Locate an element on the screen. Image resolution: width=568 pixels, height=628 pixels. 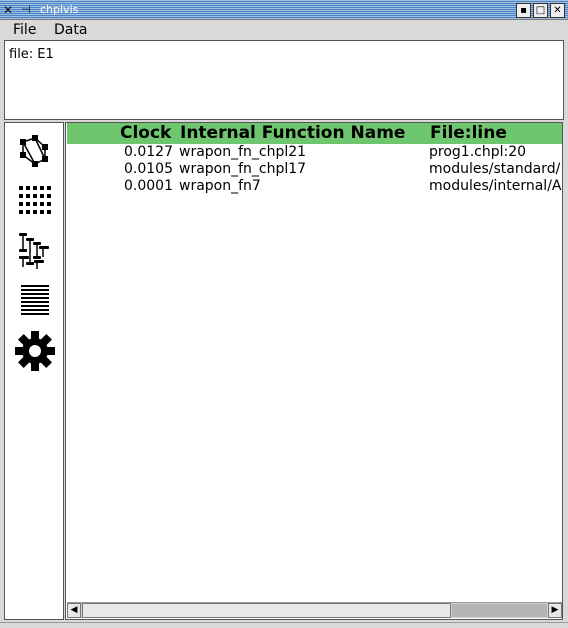
cell-function: wrapon_fn_chpl17 is located at coordinates (243, 169).